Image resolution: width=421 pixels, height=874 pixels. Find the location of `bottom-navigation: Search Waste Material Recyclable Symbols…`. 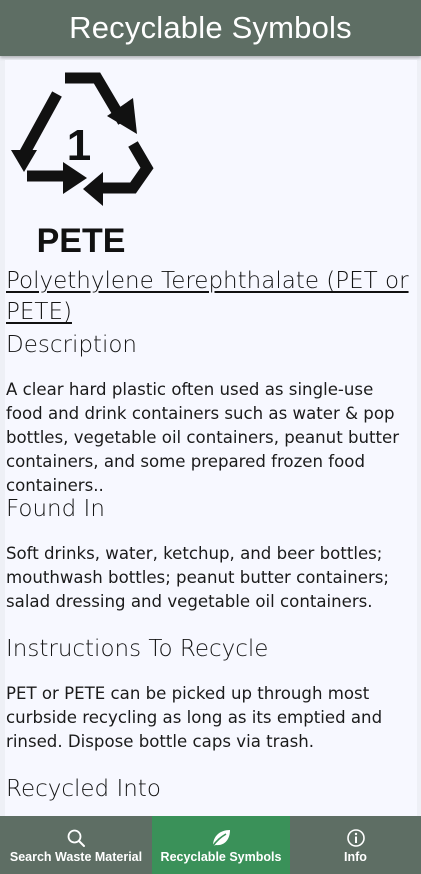

bottom-navigation: Search Waste Material Recyclable Symbols… is located at coordinates (210, 845).